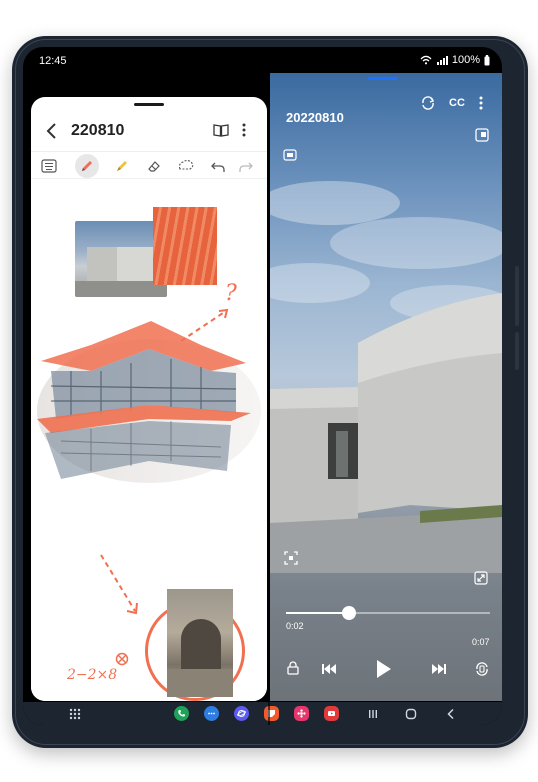 The image size is (538, 782). Describe the element at coordinates (481, 642) in the screenshot. I see `time-total: 0:07` at that location.